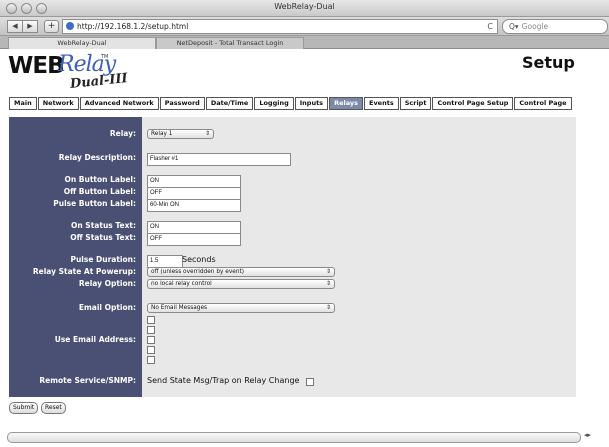 The height and width of the screenshot is (447, 609). I want to click on search-placeholder: Google, so click(535, 26).